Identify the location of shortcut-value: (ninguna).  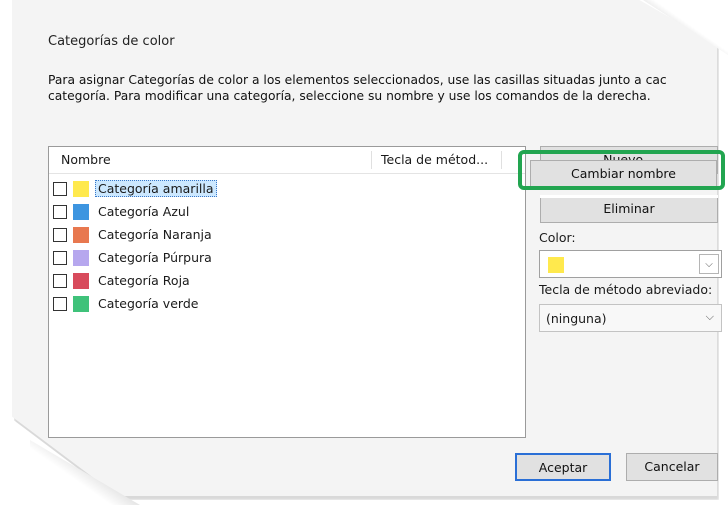
(576, 318).